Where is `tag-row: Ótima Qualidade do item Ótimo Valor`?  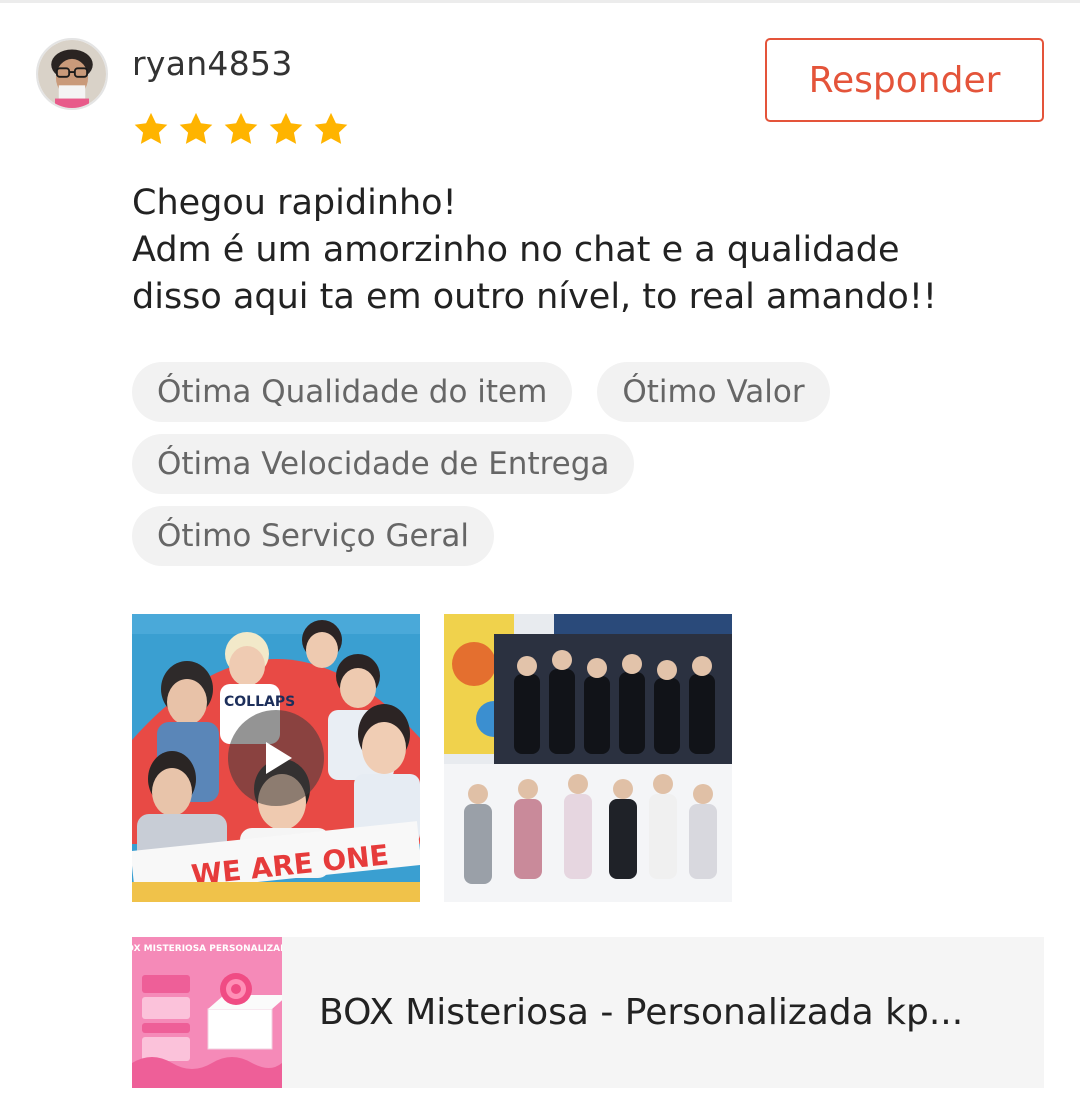
tag-row: Ótima Qualidade do item Ótimo Valor is located at coordinates (588, 392).